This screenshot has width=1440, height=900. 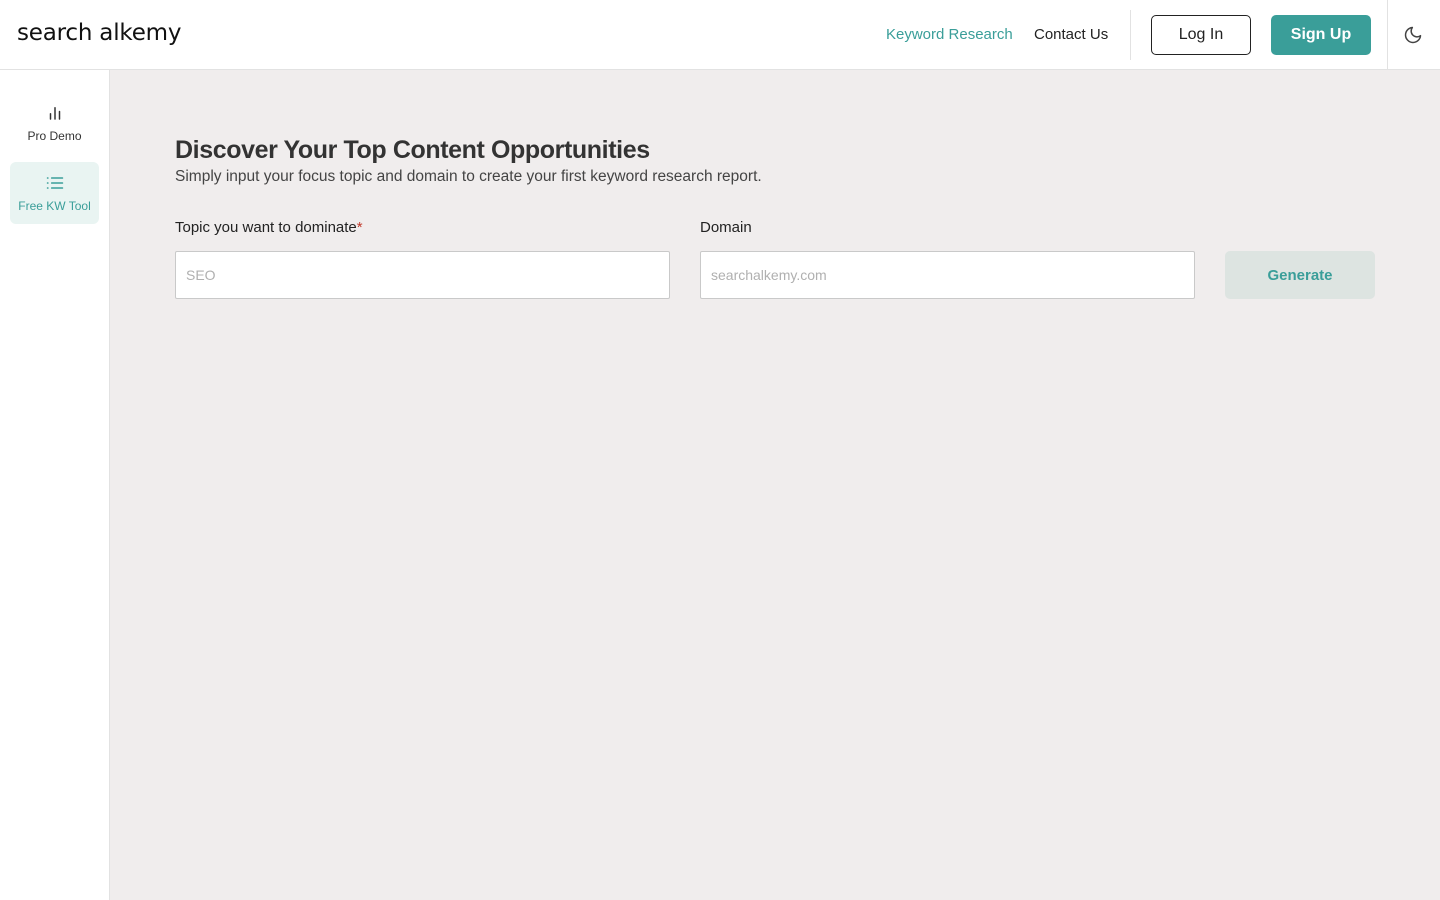 I want to click on moon-icon, so click(x=1413, y=35).